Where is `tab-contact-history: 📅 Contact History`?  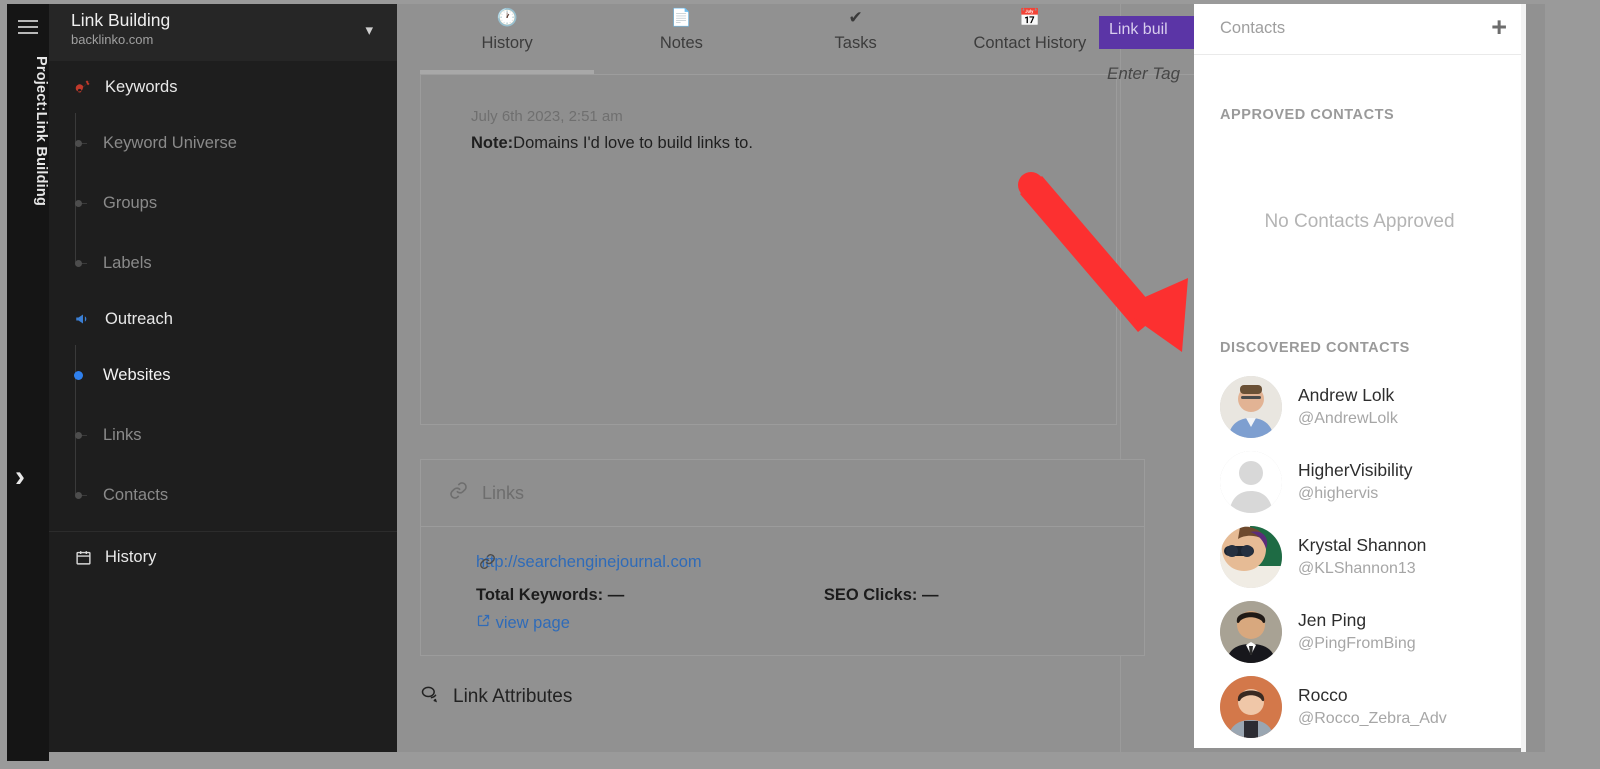
tab-contact-history: 📅 Contact History is located at coordinates (1030, 39).